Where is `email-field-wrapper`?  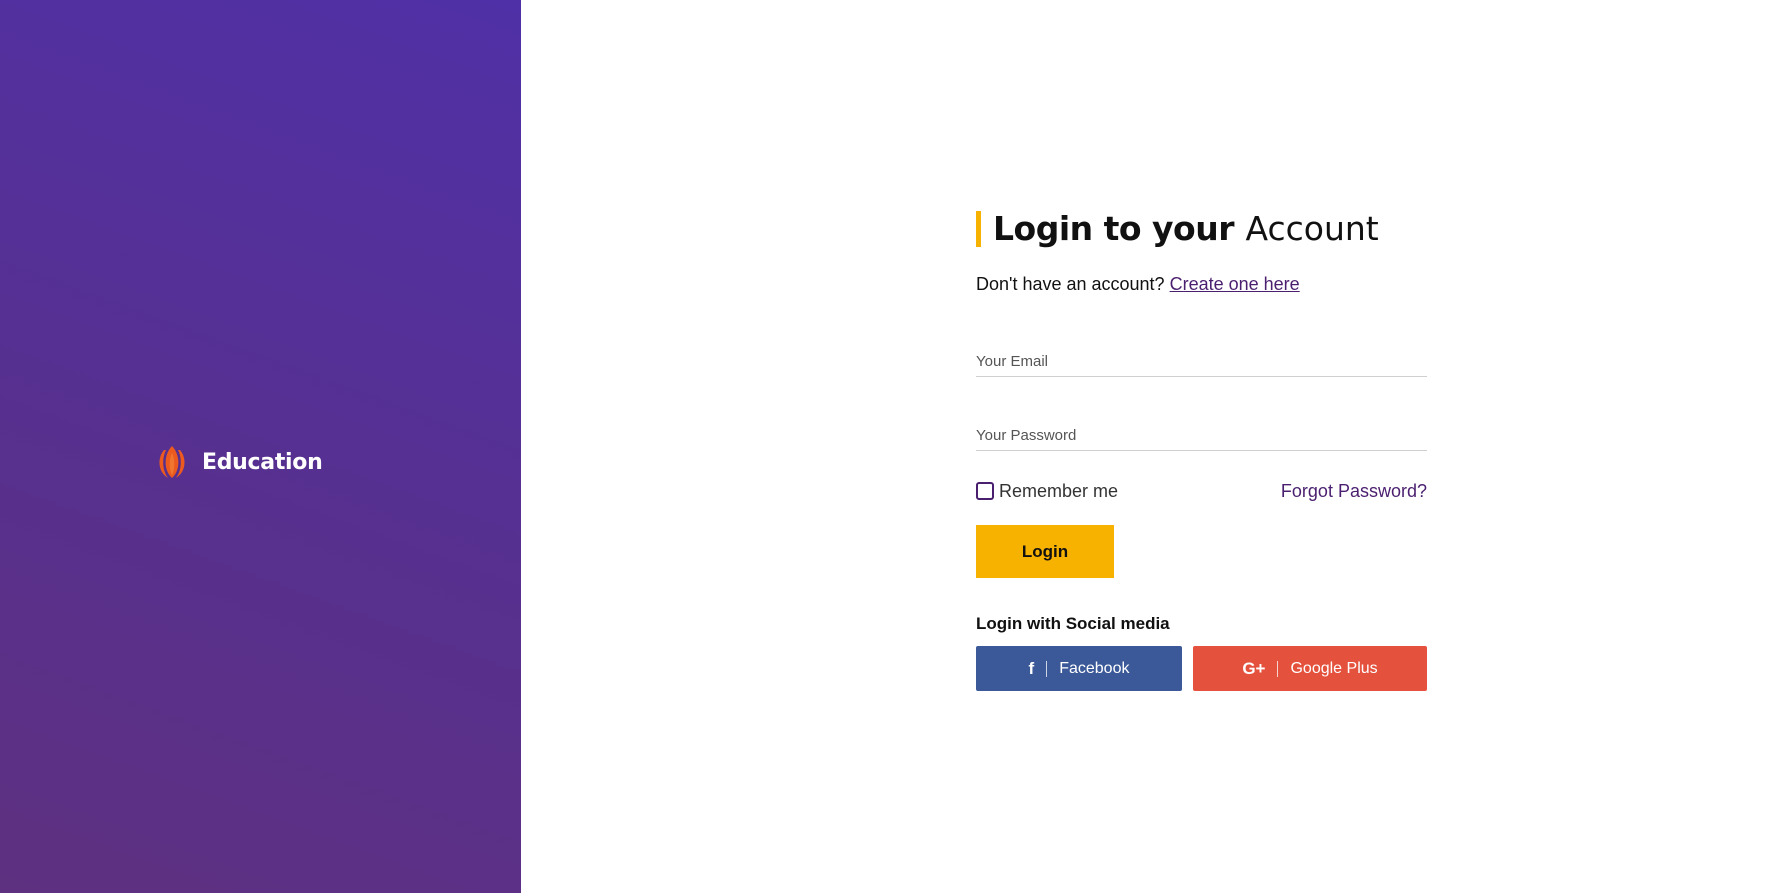 email-field-wrapper is located at coordinates (1201, 361).